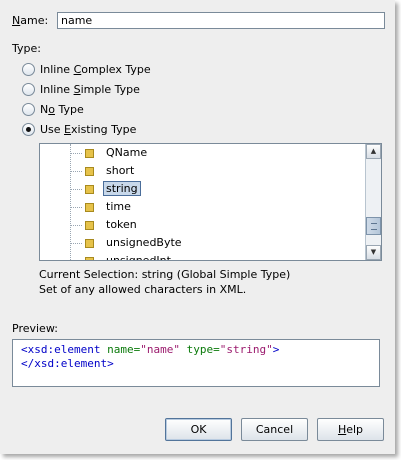  What do you see at coordinates (127, 152) in the screenshot?
I see `tree-item-label: QName` at bounding box center [127, 152].